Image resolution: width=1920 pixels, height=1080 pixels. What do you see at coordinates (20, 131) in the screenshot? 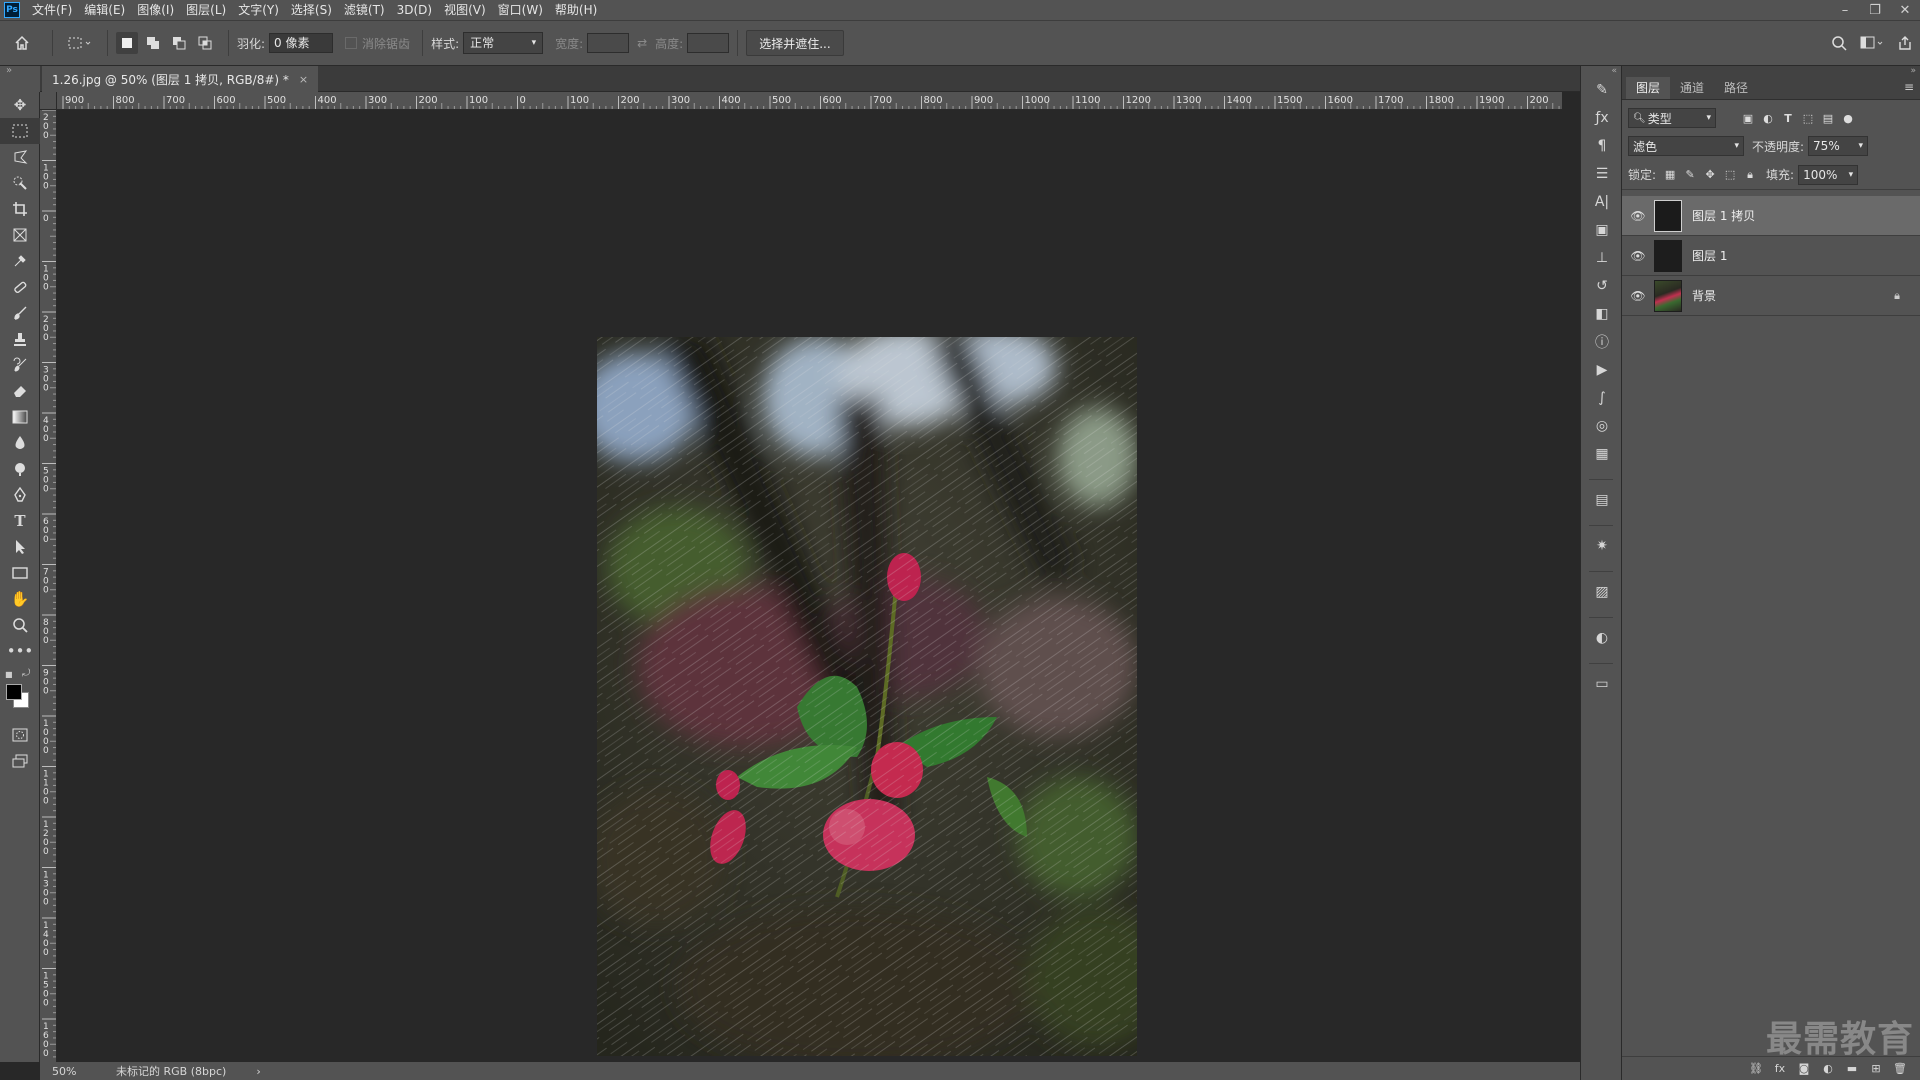
I see `marquee-icon` at bounding box center [20, 131].